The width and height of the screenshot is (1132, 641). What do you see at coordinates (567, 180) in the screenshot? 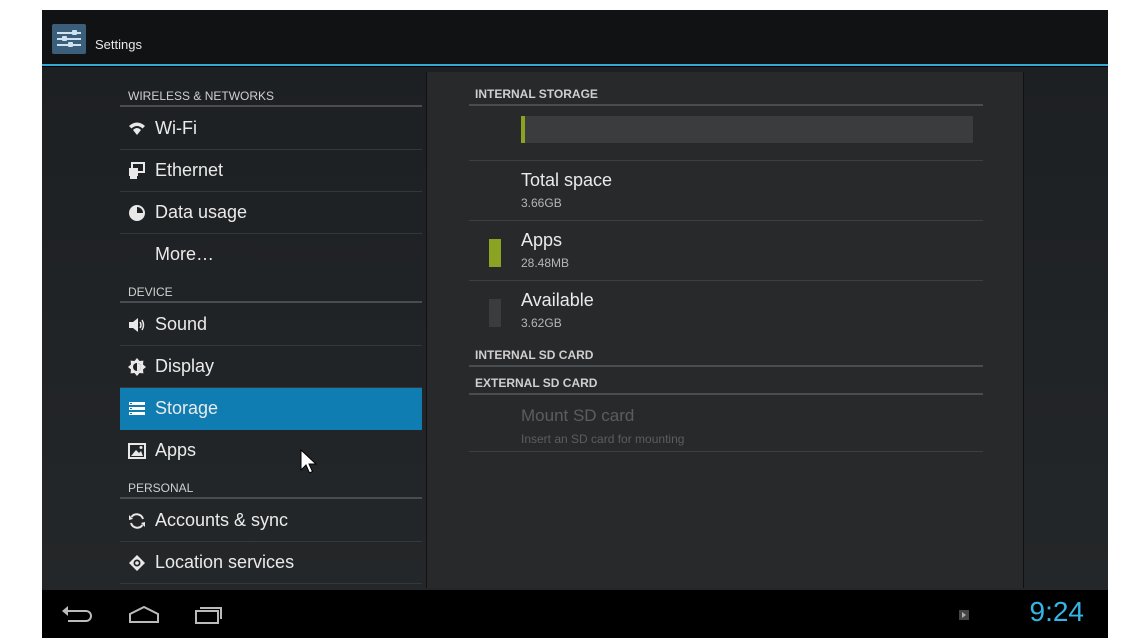
I see `total-space-label: Total space` at bounding box center [567, 180].